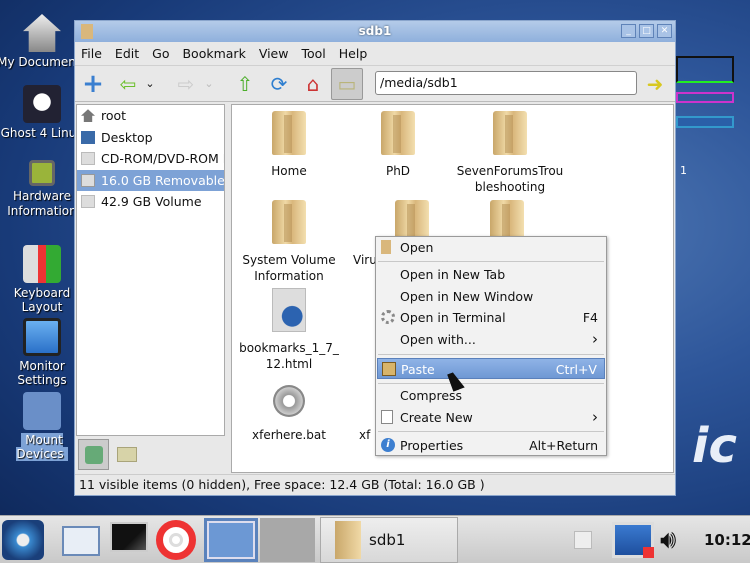  I want to click on forward-button: ⇨, so click(186, 84).